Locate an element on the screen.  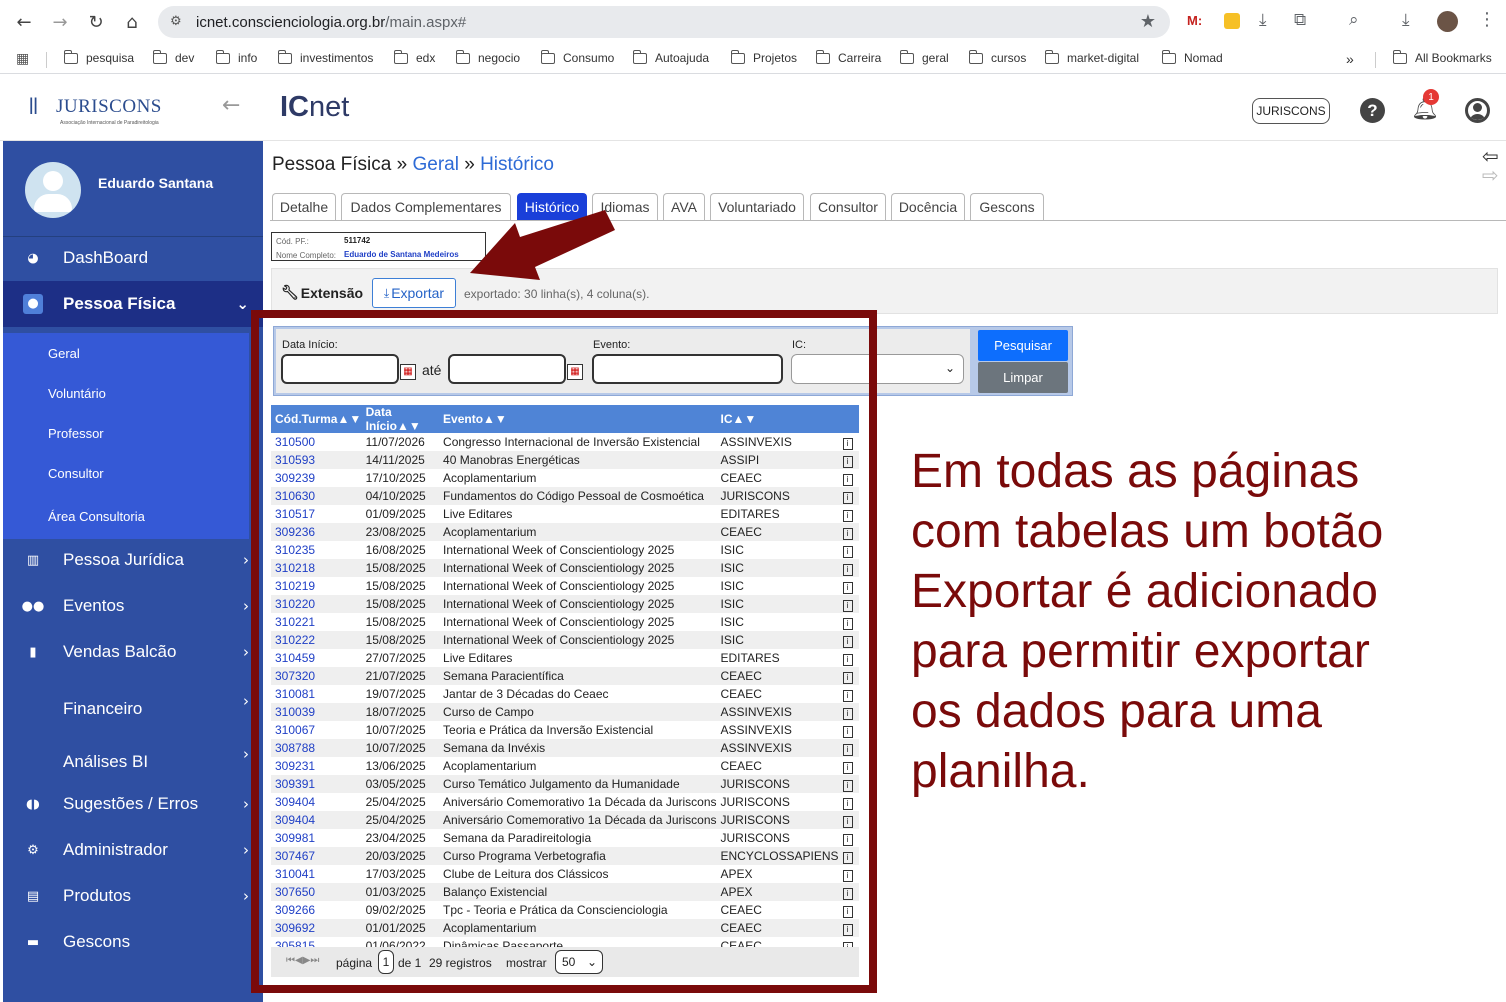
tab-consultor: Consultor is located at coordinates (848, 206).